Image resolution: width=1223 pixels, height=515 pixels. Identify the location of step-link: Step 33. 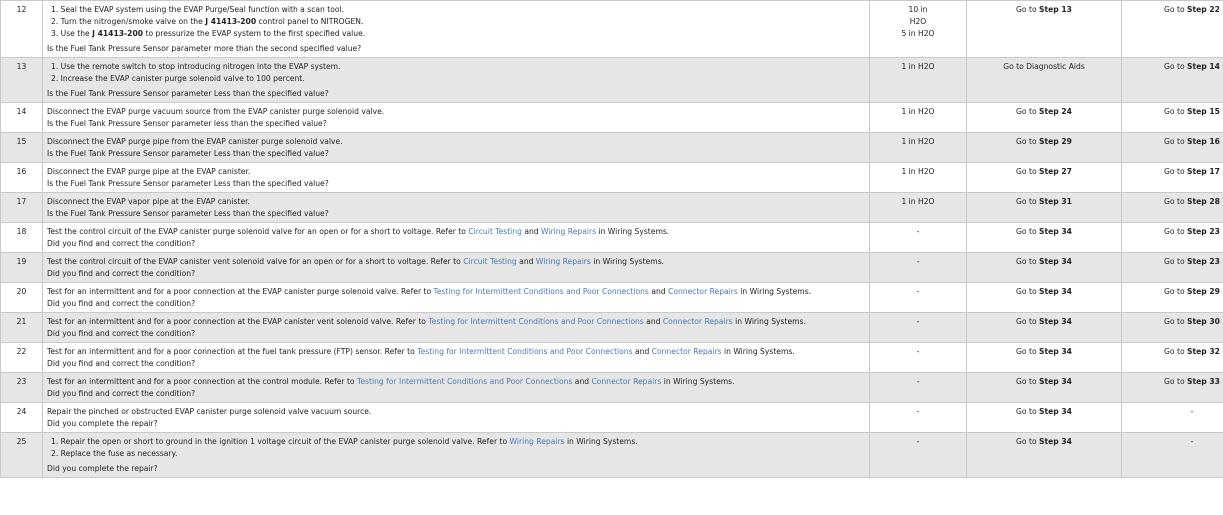
(1203, 381).